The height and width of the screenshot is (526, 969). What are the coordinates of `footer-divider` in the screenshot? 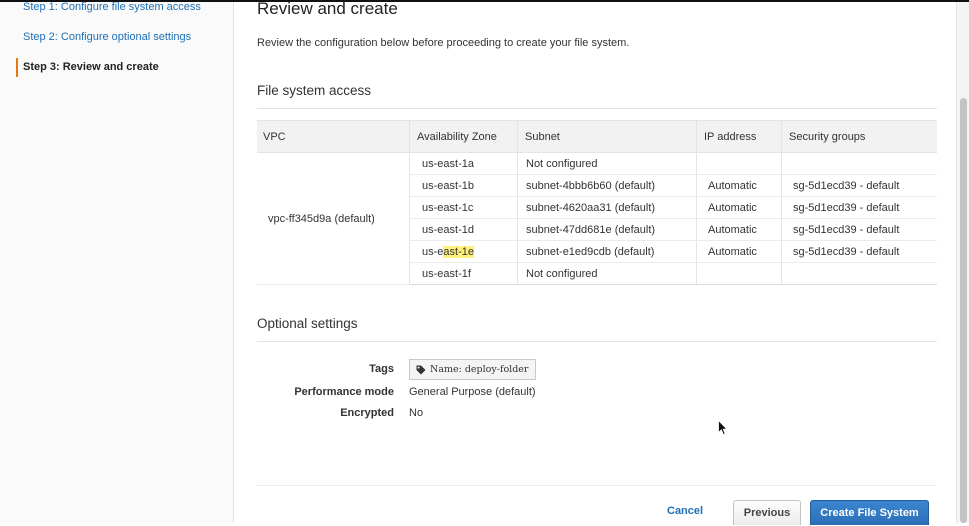 It's located at (597, 485).